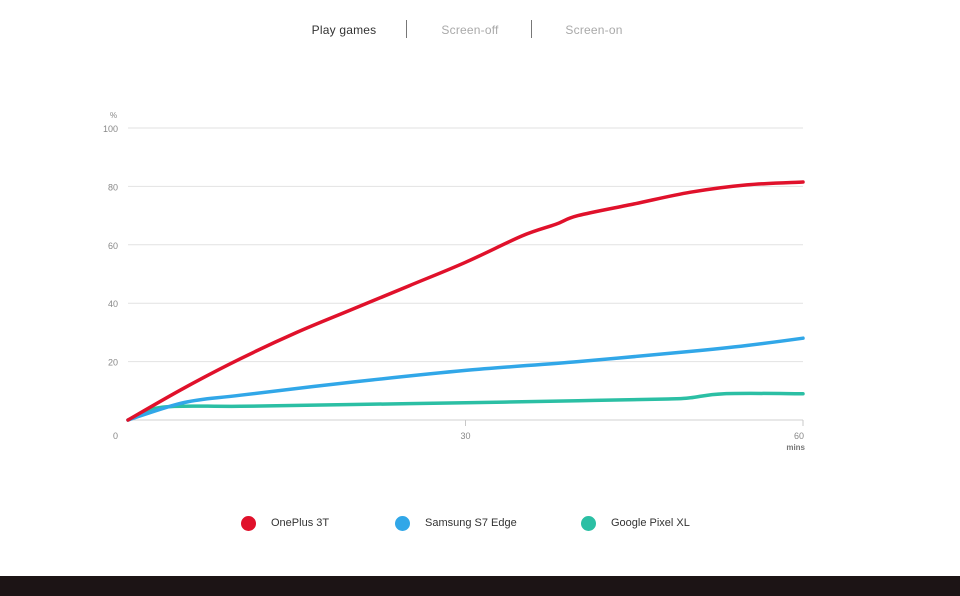  What do you see at coordinates (110, 129) in the screenshot?
I see `y-tick-label: 100` at bounding box center [110, 129].